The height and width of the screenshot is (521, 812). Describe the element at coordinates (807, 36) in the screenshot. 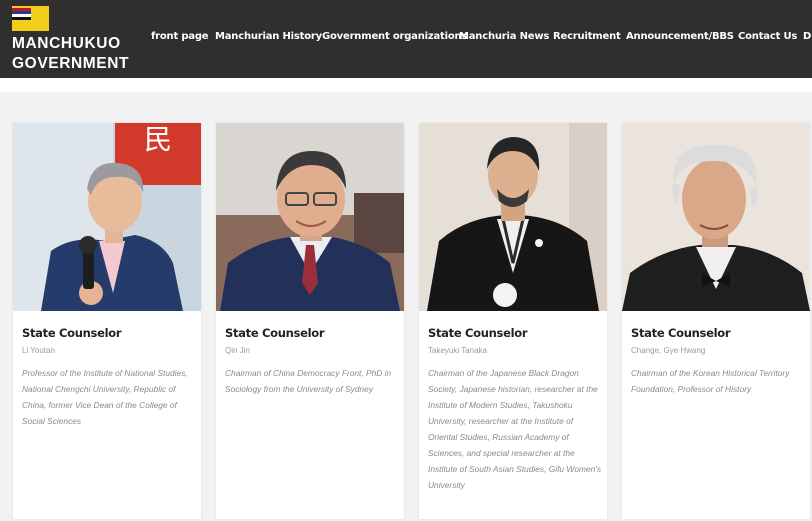

I see `nav-item-truncated: D` at that location.